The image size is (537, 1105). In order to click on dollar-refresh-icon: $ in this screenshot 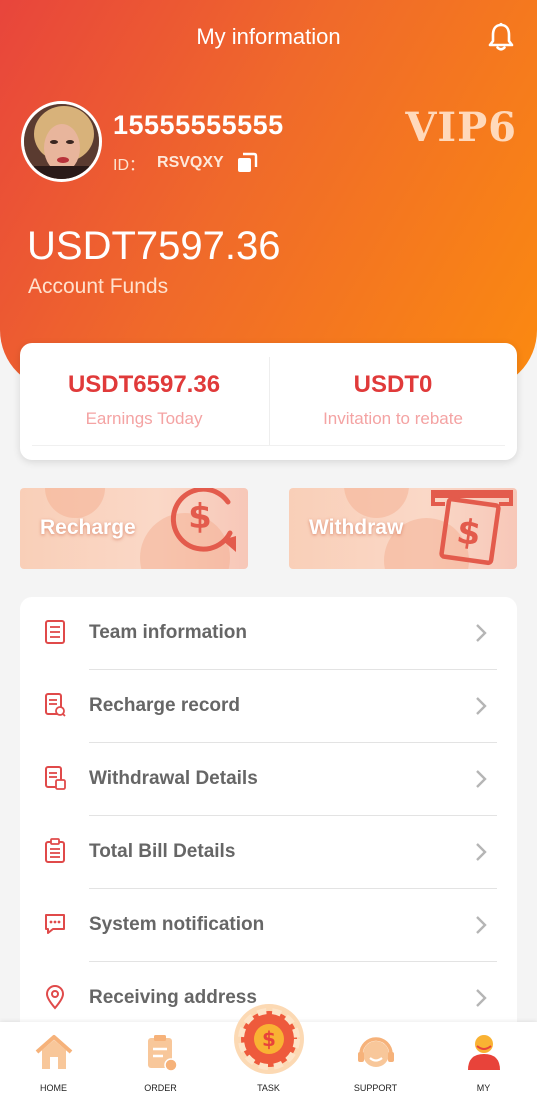, I will do `click(203, 520)`.